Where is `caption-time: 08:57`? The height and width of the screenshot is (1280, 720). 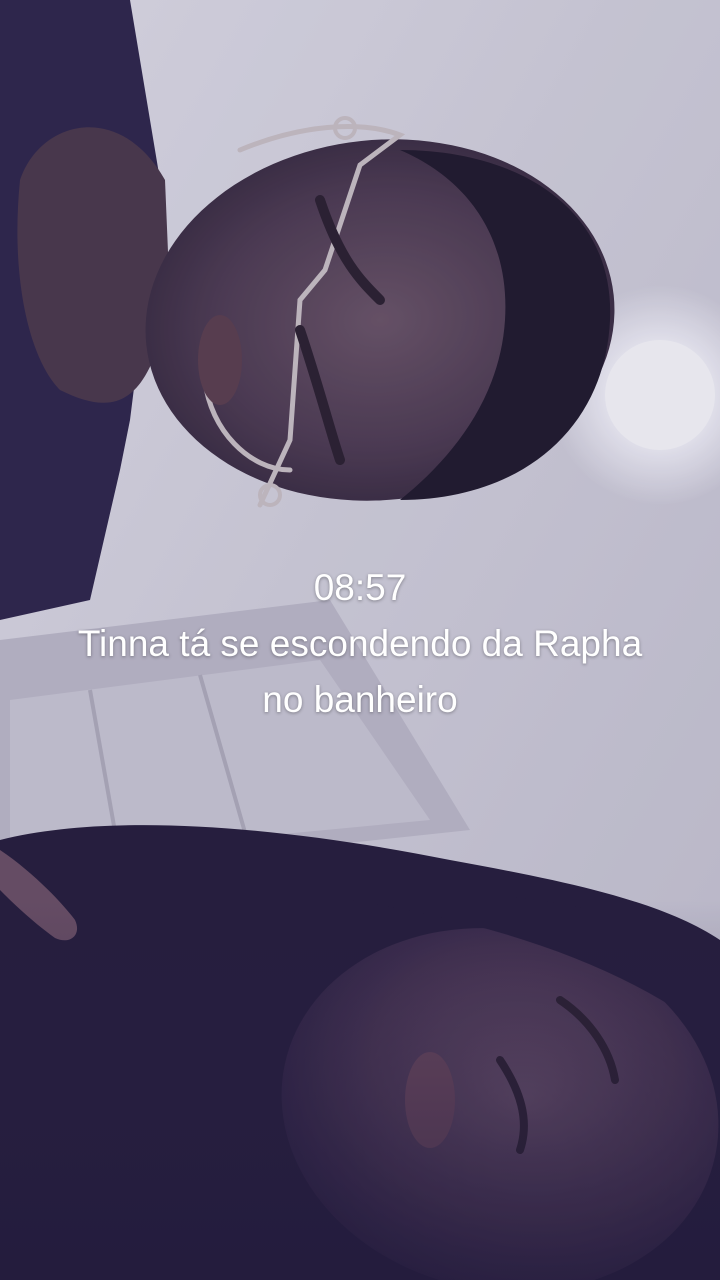
caption-time: 08:57 is located at coordinates (360, 587).